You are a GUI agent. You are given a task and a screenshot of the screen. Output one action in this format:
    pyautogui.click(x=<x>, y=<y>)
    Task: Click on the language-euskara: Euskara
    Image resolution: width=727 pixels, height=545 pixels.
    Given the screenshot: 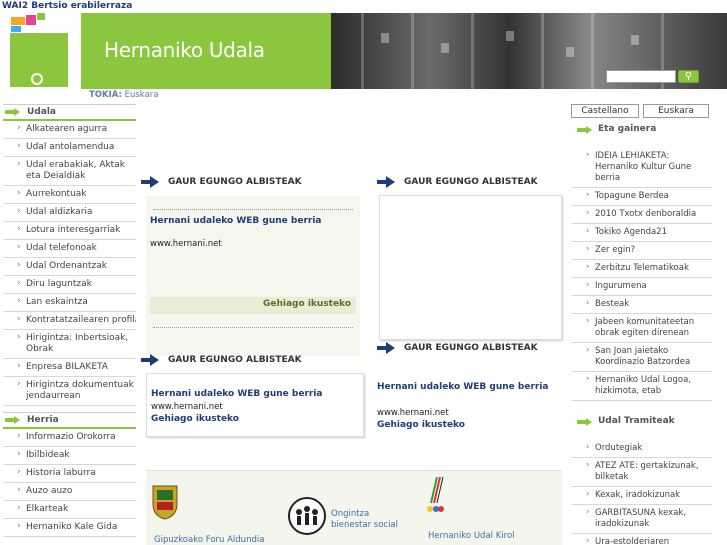 What is the action you would take?
    pyautogui.click(x=676, y=111)
    